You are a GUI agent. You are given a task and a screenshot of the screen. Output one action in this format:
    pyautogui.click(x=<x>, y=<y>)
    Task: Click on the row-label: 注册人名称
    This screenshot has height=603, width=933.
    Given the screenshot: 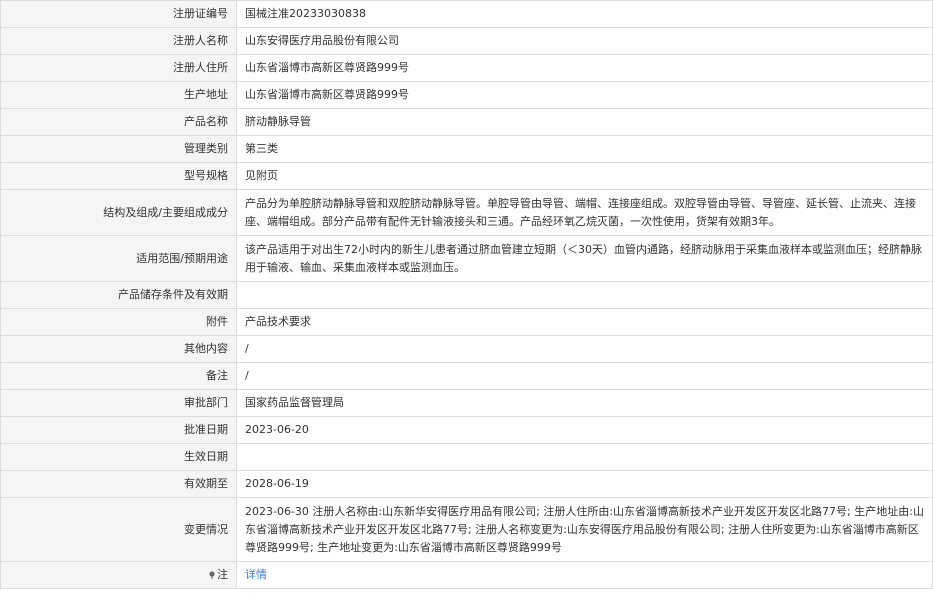 What is the action you would take?
    pyautogui.click(x=118, y=41)
    